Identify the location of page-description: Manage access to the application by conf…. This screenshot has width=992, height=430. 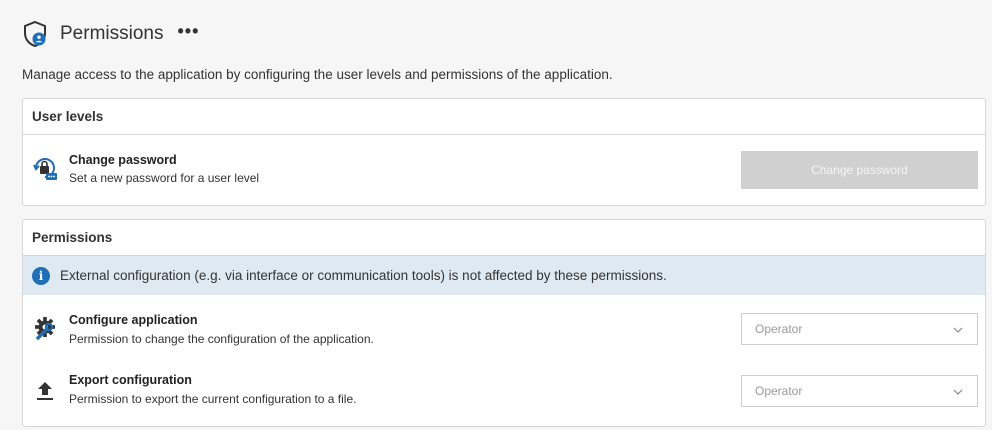
(317, 74).